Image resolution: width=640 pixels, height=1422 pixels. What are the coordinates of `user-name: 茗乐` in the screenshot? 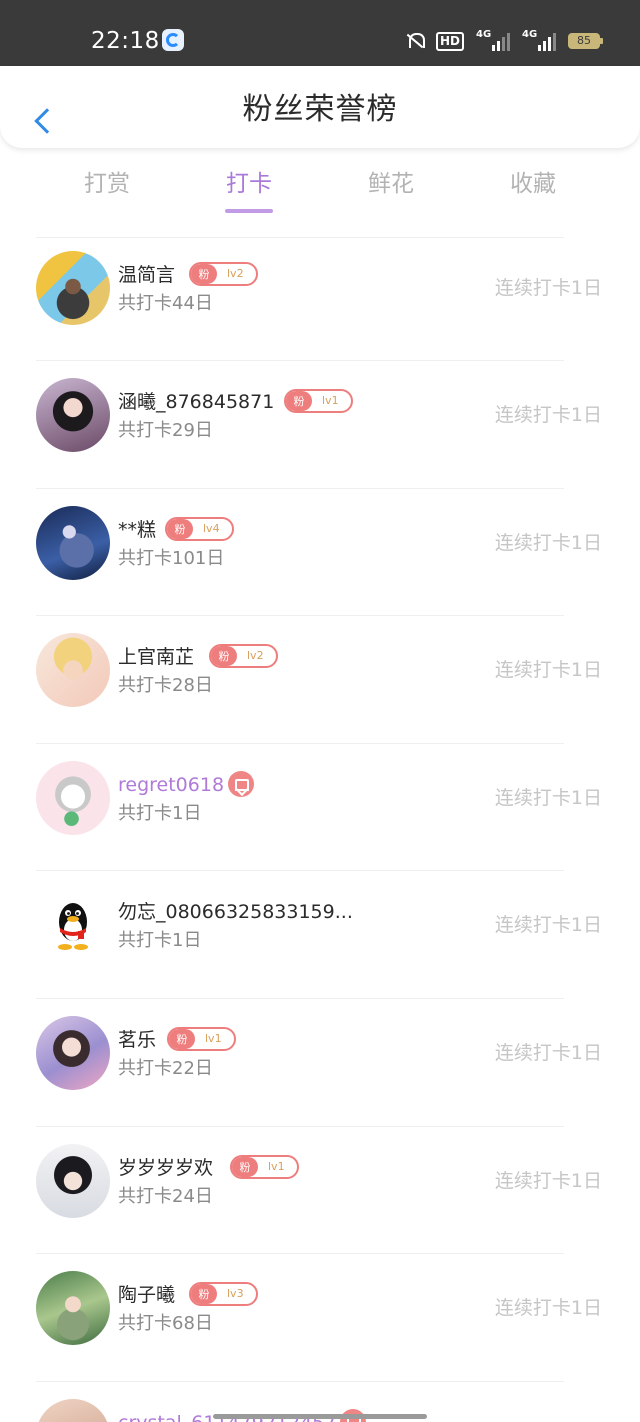 It's located at (137, 1040).